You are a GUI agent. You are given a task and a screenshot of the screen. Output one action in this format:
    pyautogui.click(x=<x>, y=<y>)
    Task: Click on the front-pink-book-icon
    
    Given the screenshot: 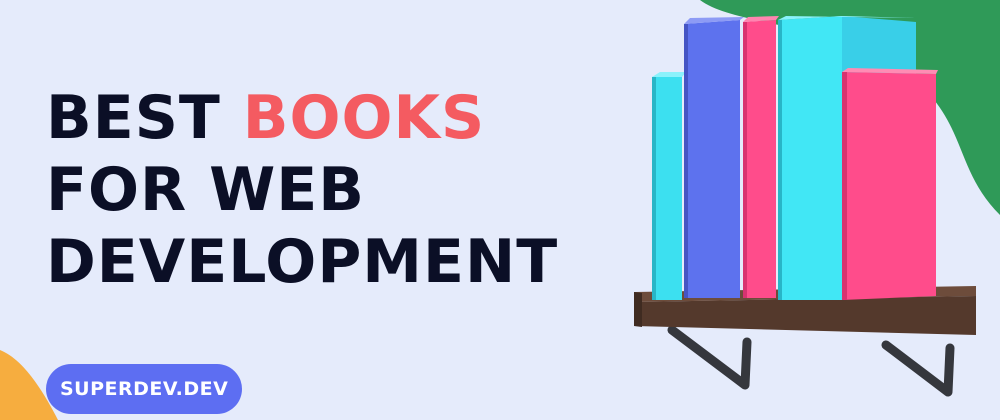 What is the action you would take?
    pyautogui.click(x=890, y=184)
    